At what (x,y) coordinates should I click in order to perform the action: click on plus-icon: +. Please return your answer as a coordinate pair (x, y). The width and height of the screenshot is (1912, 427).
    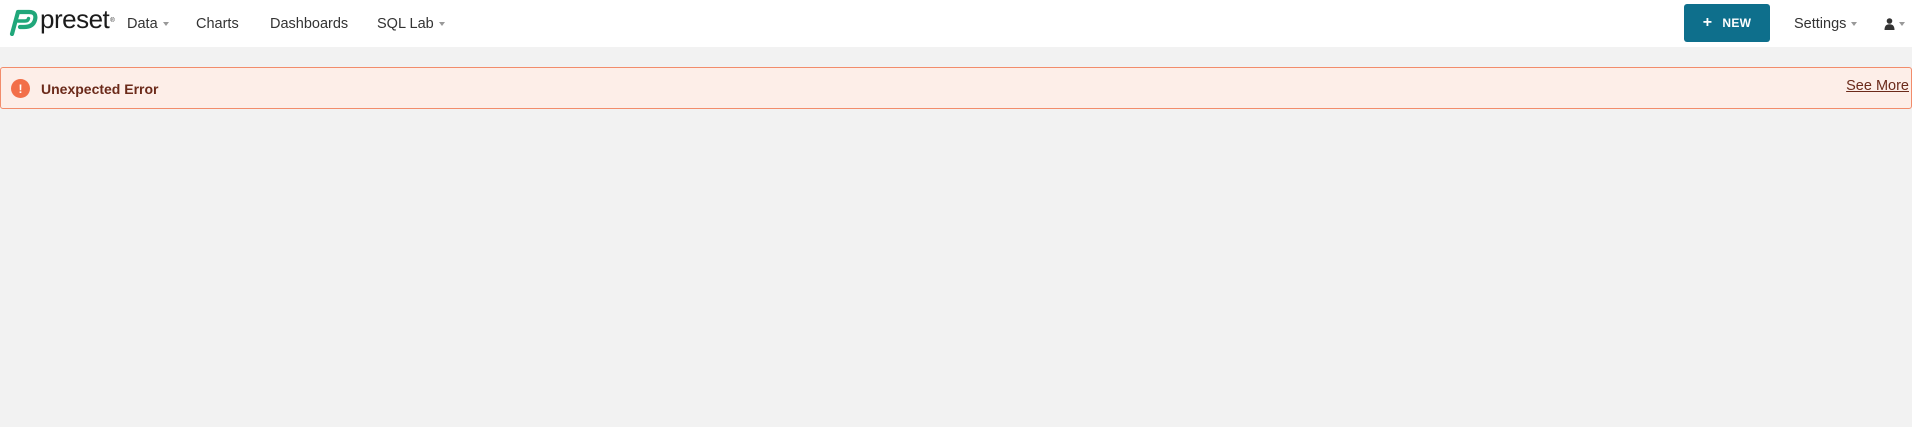
    Looking at the image, I should click on (1707, 22).